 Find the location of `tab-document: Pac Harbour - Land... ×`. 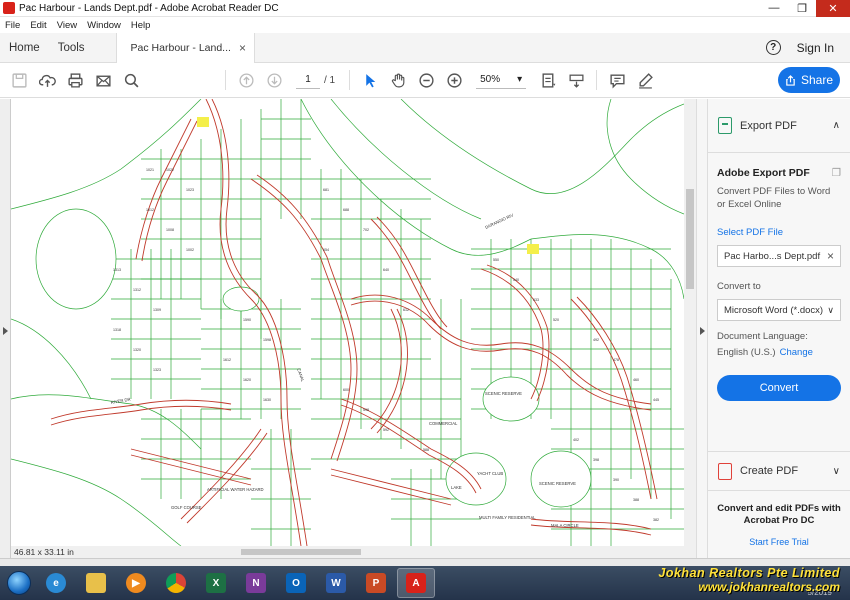

tab-document: Pac Harbour - Land... × is located at coordinates (185, 47).